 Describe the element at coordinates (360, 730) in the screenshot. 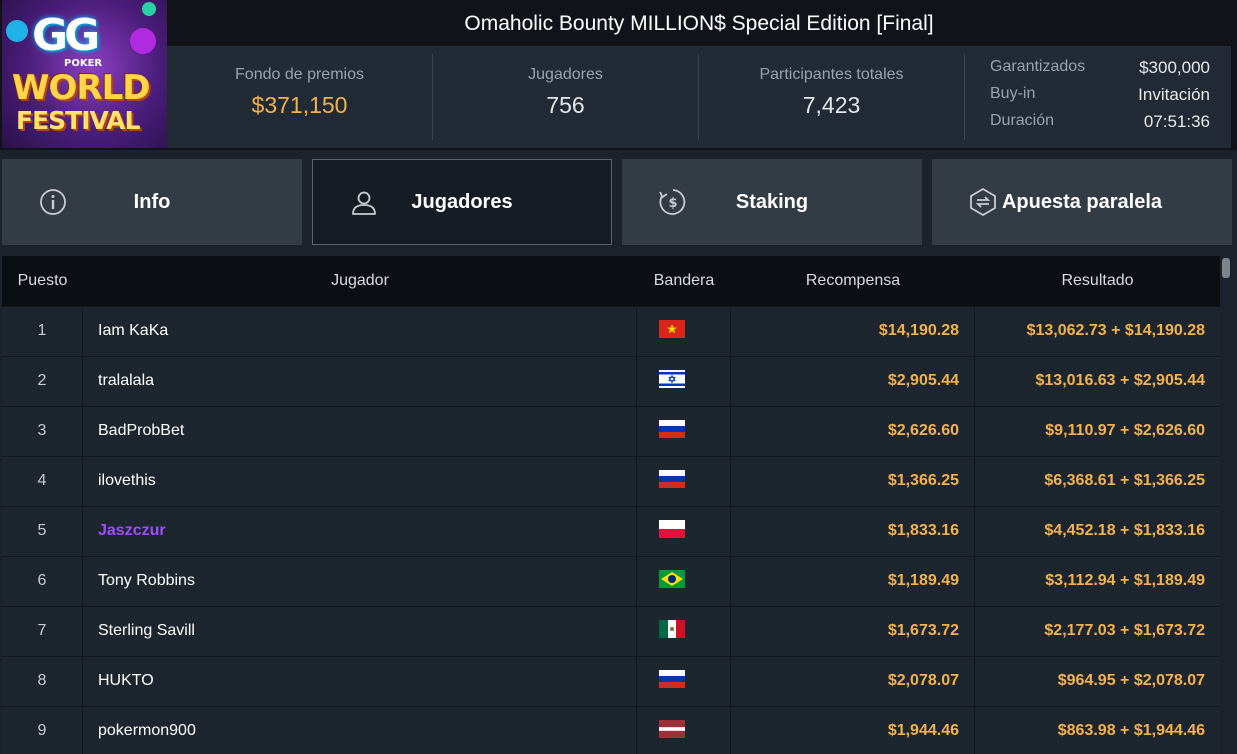

I see `cell-player-name: pokermon900` at that location.